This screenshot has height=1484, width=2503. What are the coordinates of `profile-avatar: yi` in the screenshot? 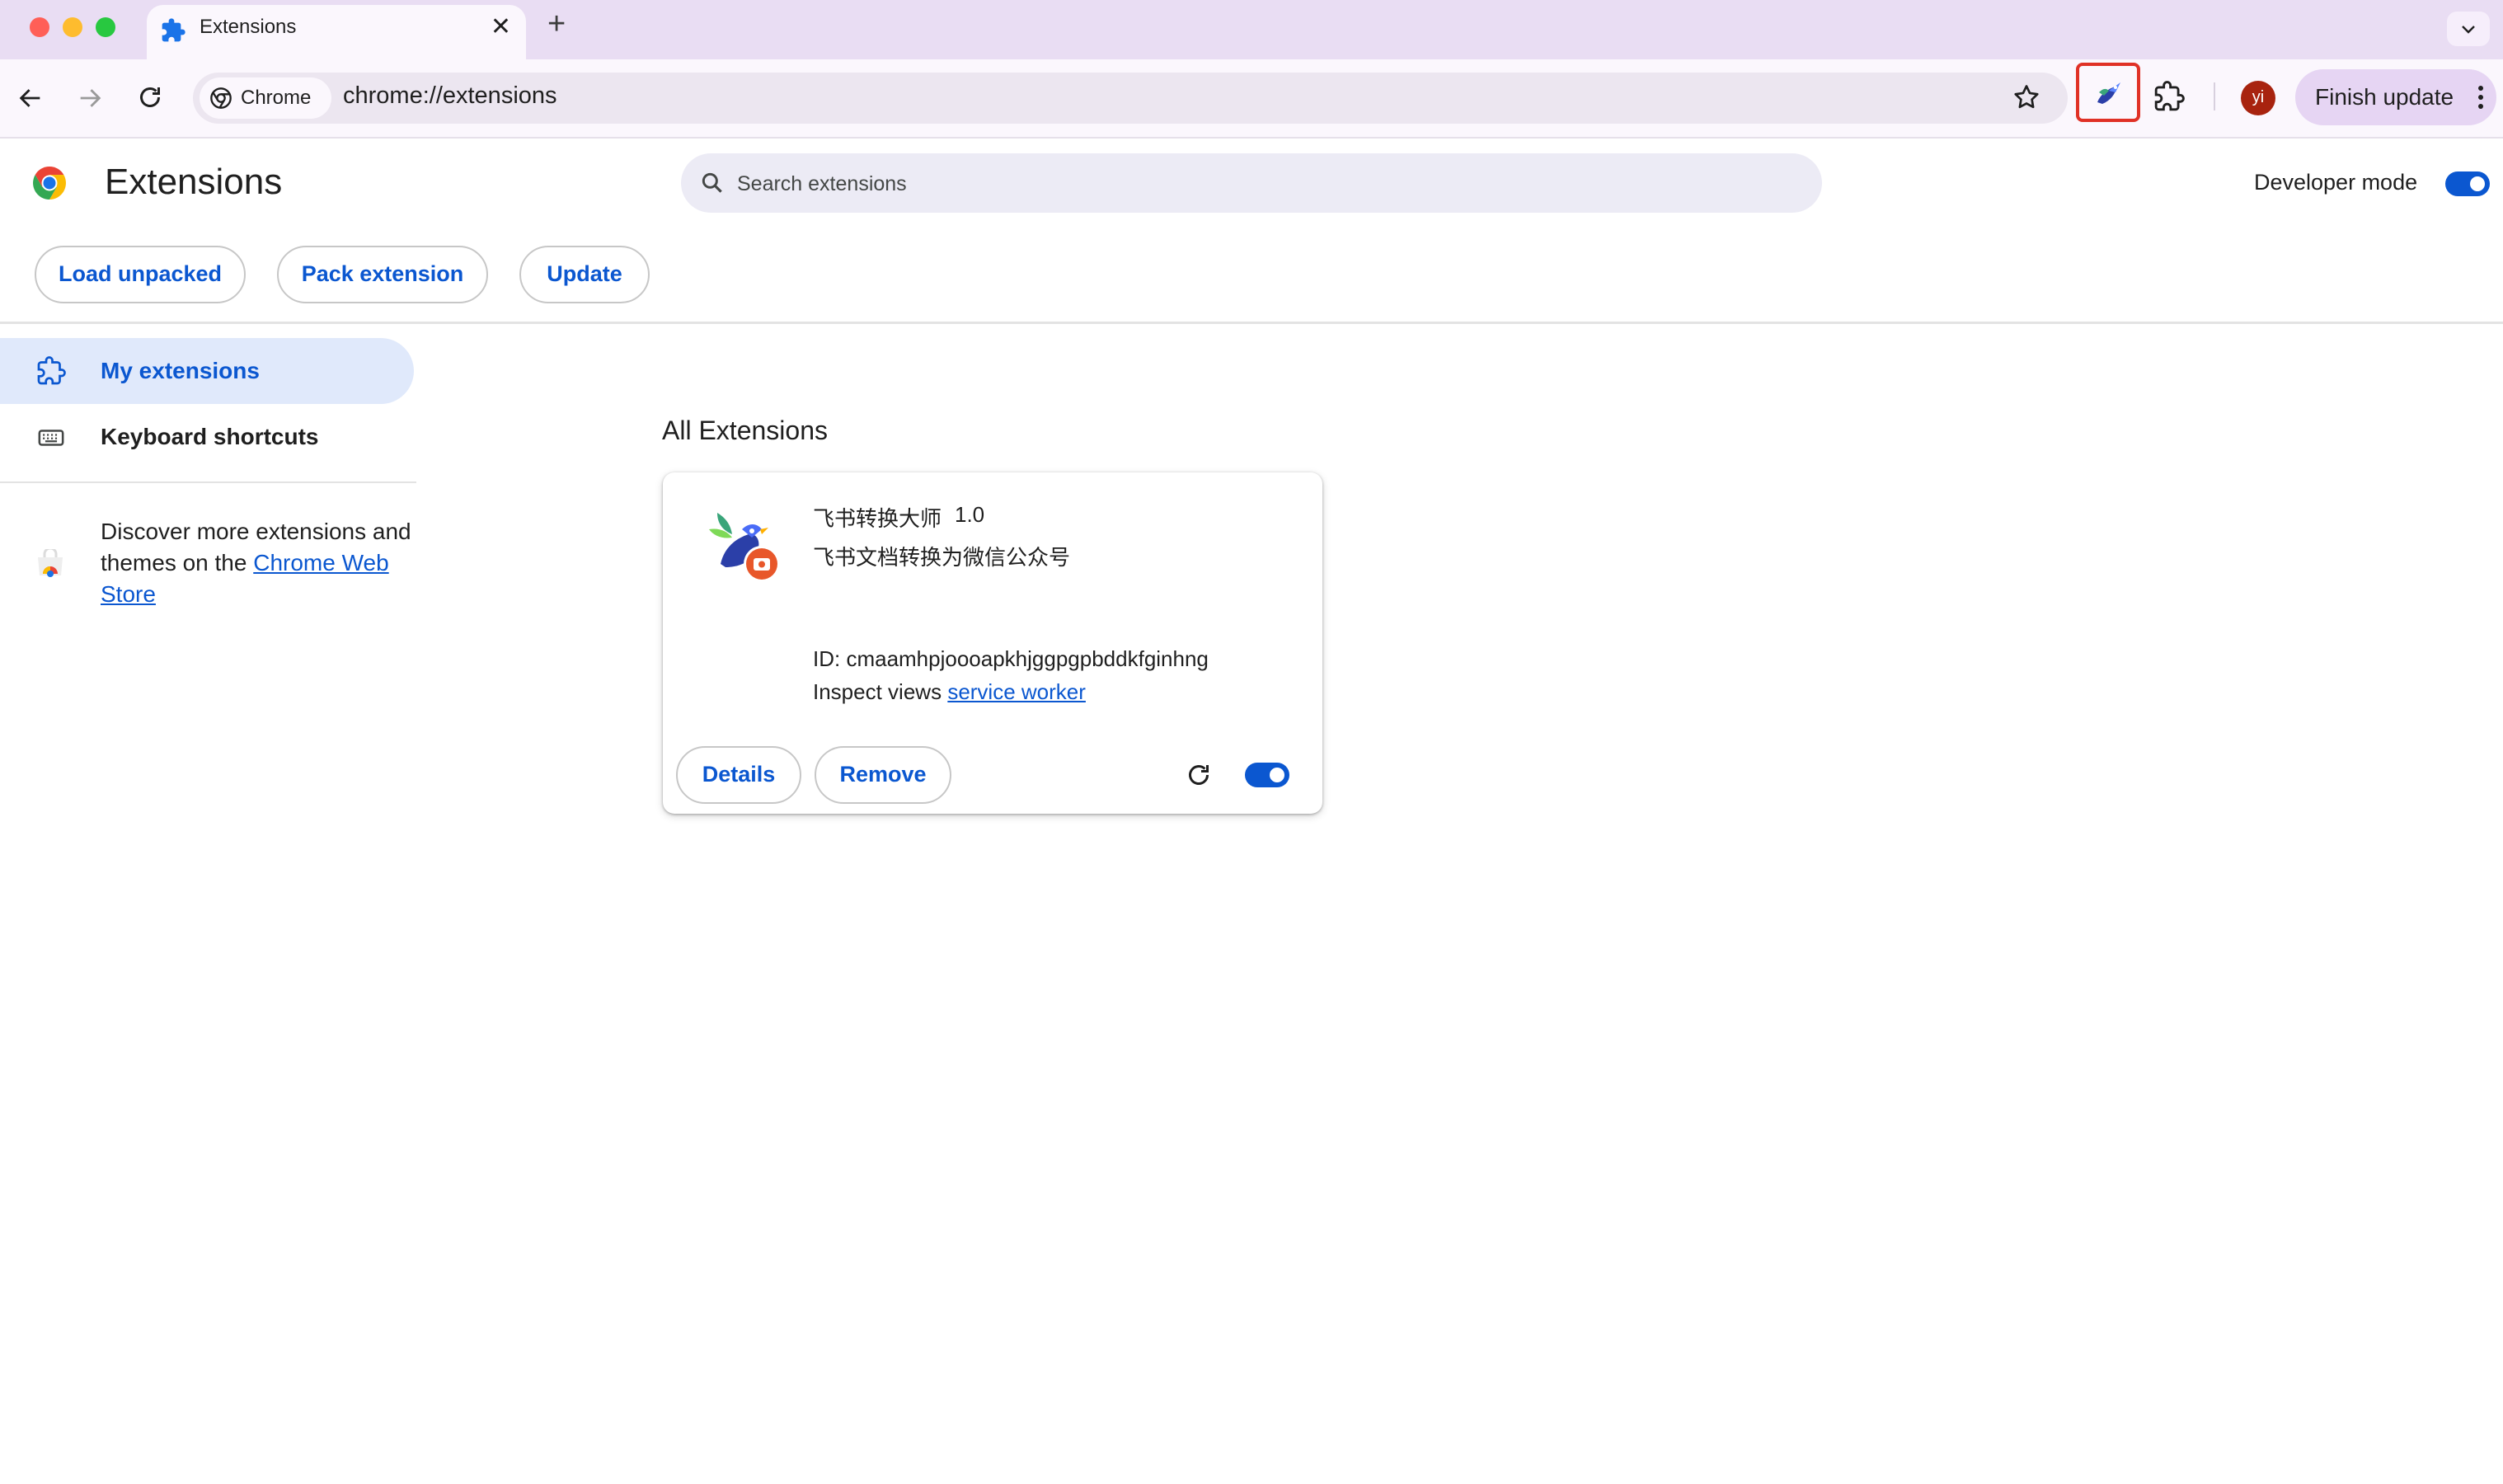 It's located at (2258, 98).